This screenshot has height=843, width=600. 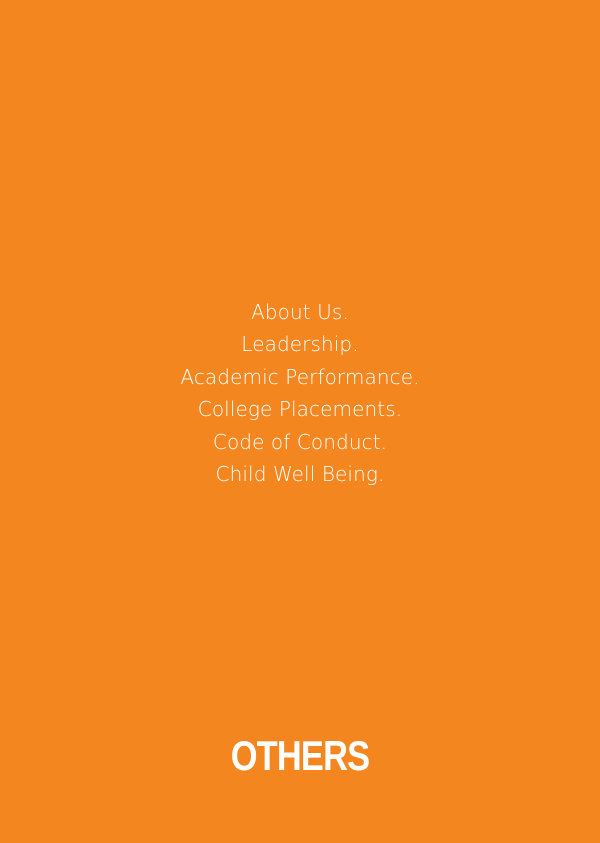 I want to click on menu-link-about-us: About Us., so click(x=300, y=312).